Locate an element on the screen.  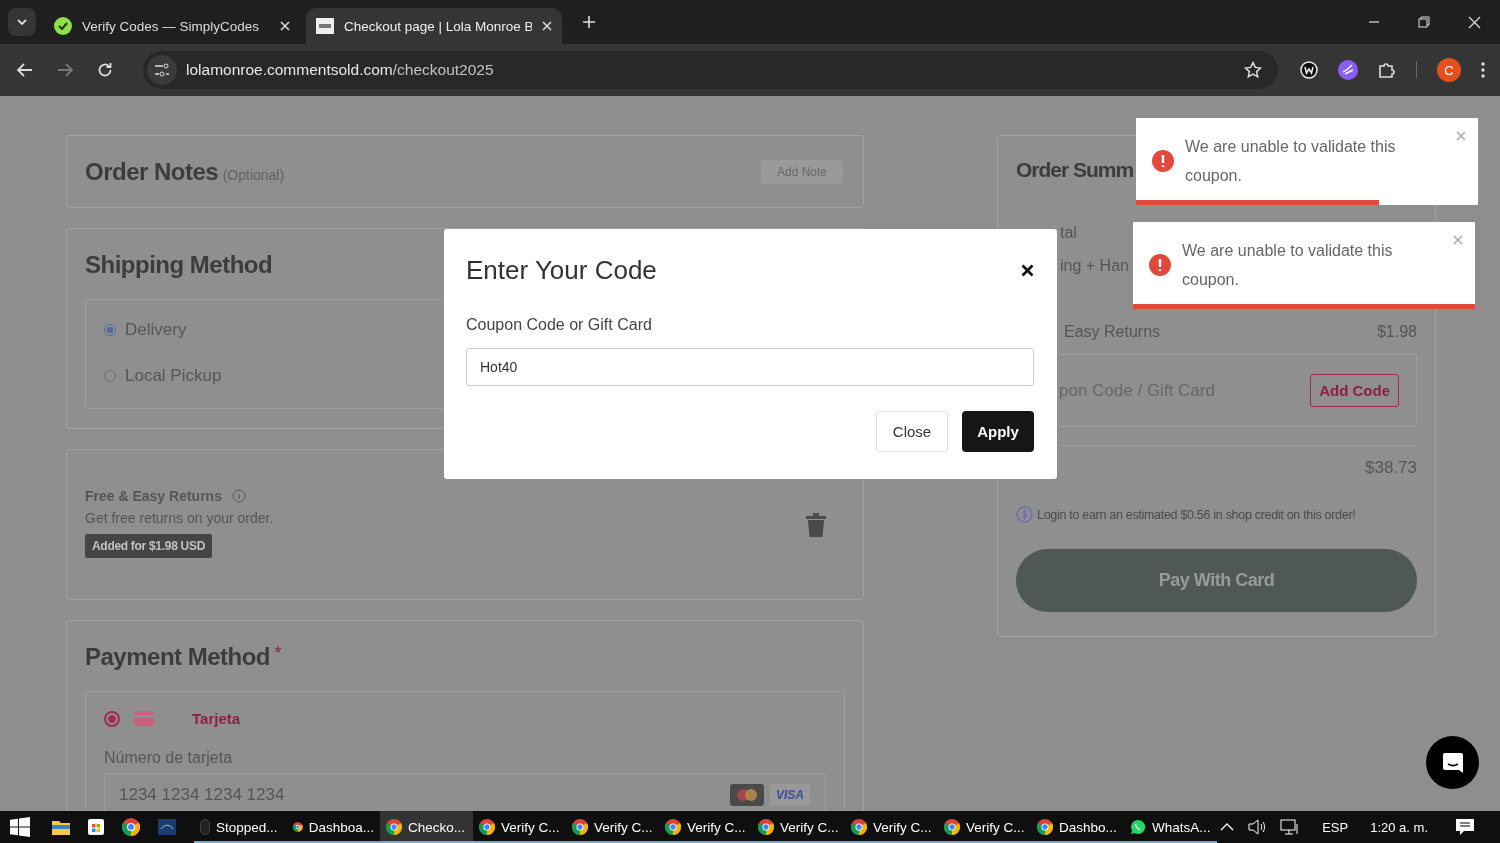
visa-logo: VISA is located at coordinates (790, 795).